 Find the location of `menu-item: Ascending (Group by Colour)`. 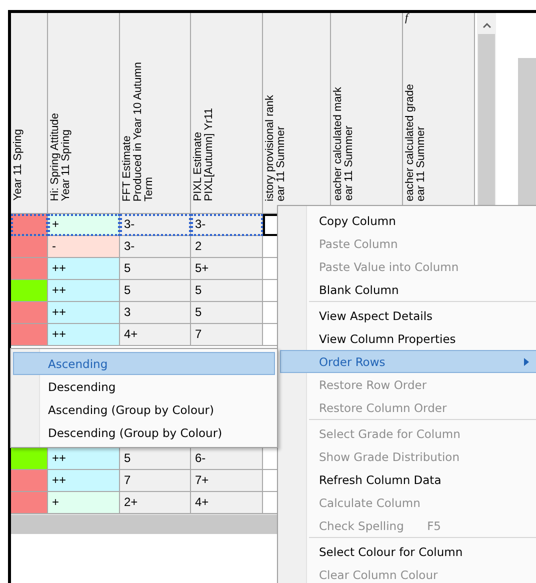

menu-item: Ascending (Group by Colour) is located at coordinates (144, 409).